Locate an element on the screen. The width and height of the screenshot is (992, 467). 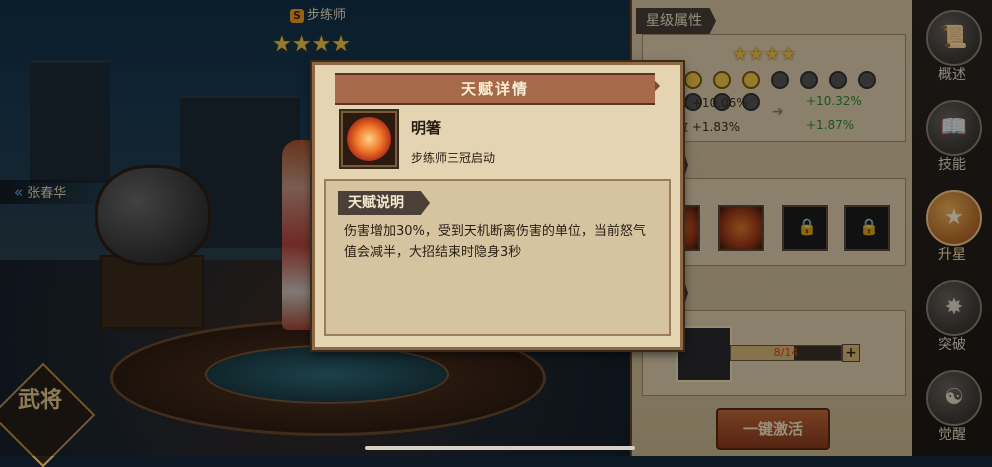
dialog-title: 天赋详情 is located at coordinates (494, 89).